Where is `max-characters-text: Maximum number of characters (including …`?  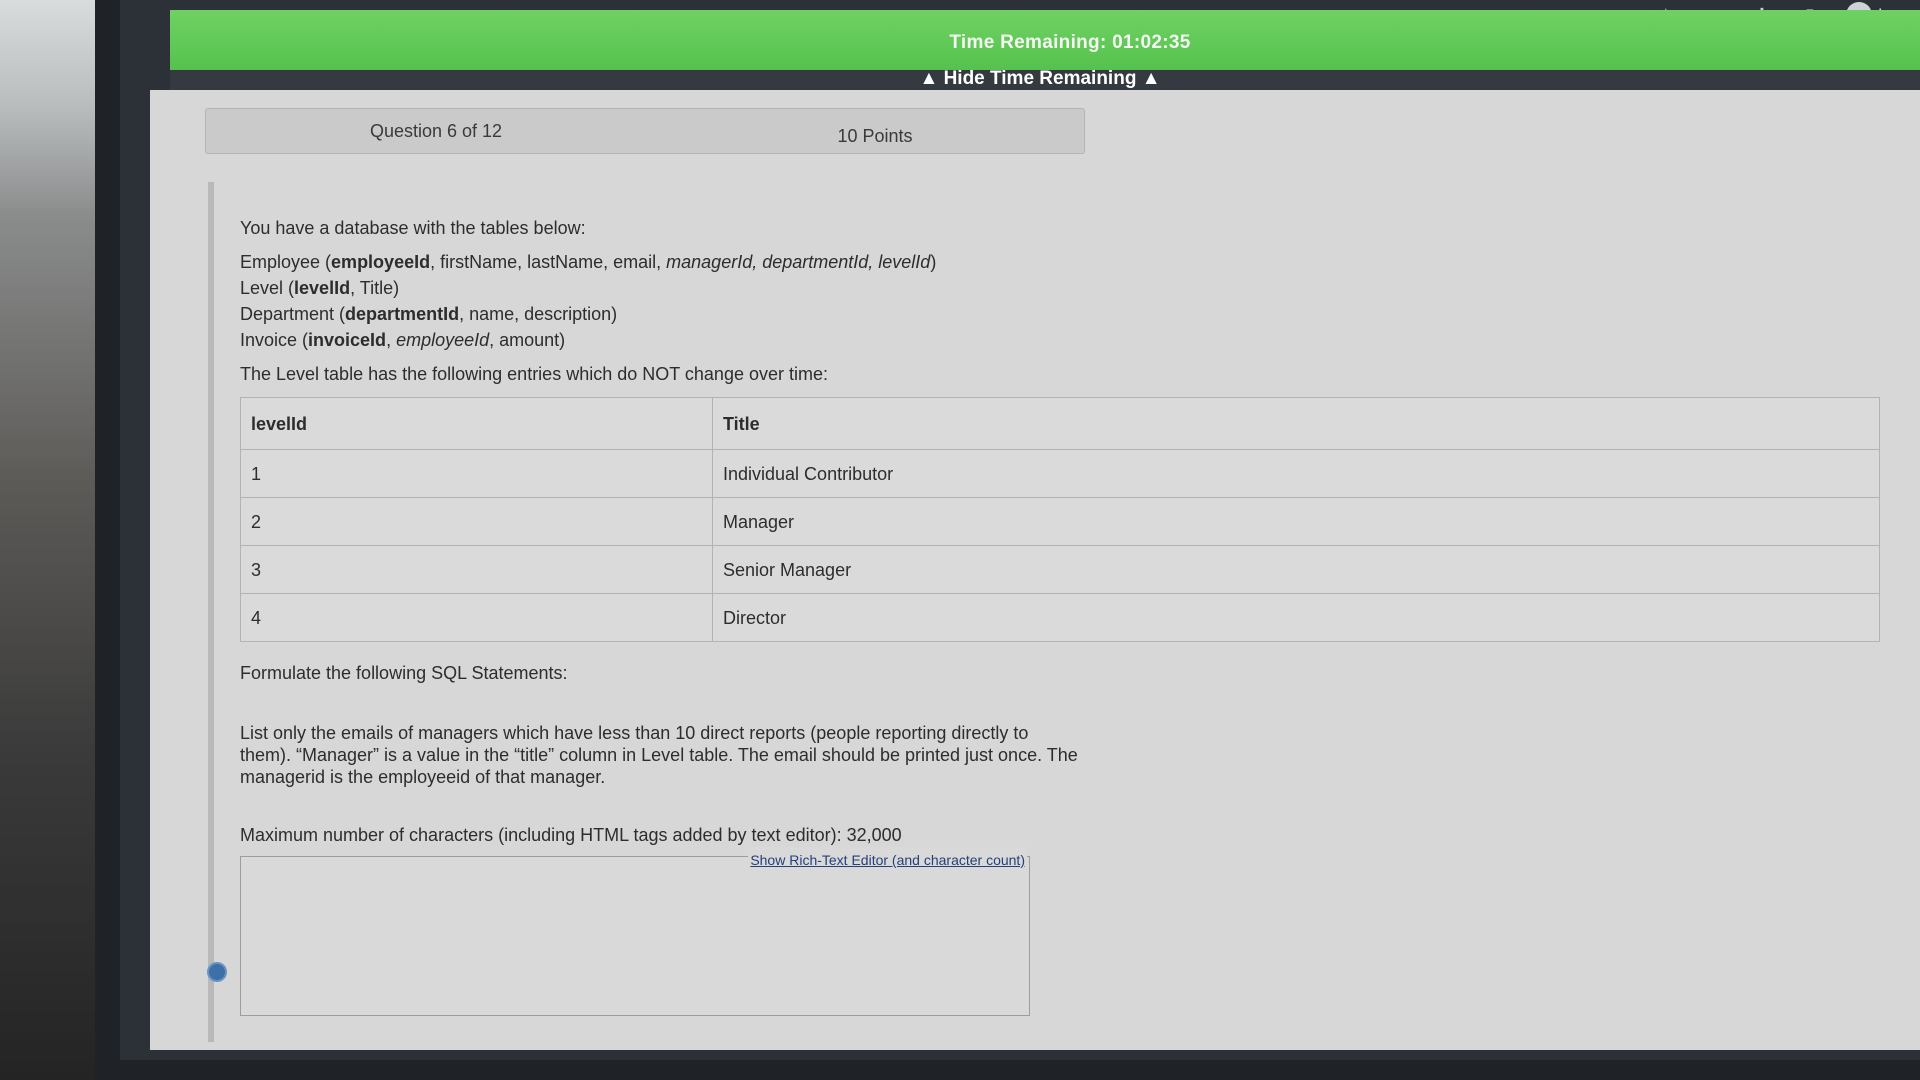
max-characters-text: Maximum number of characters (including … is located at coordinates (571, 835).